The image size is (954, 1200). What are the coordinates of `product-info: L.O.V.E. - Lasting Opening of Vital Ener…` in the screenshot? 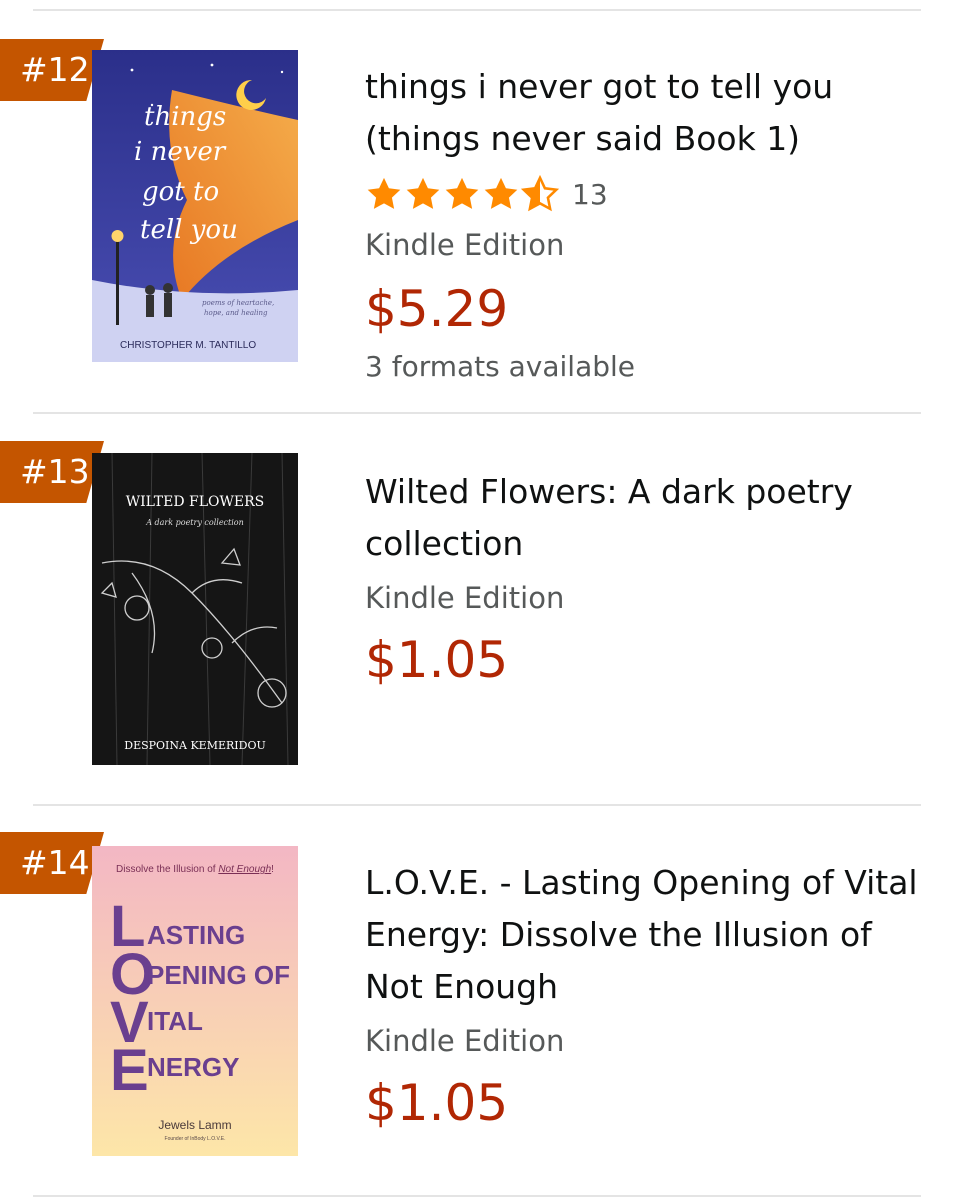 It's located at (645, 995).